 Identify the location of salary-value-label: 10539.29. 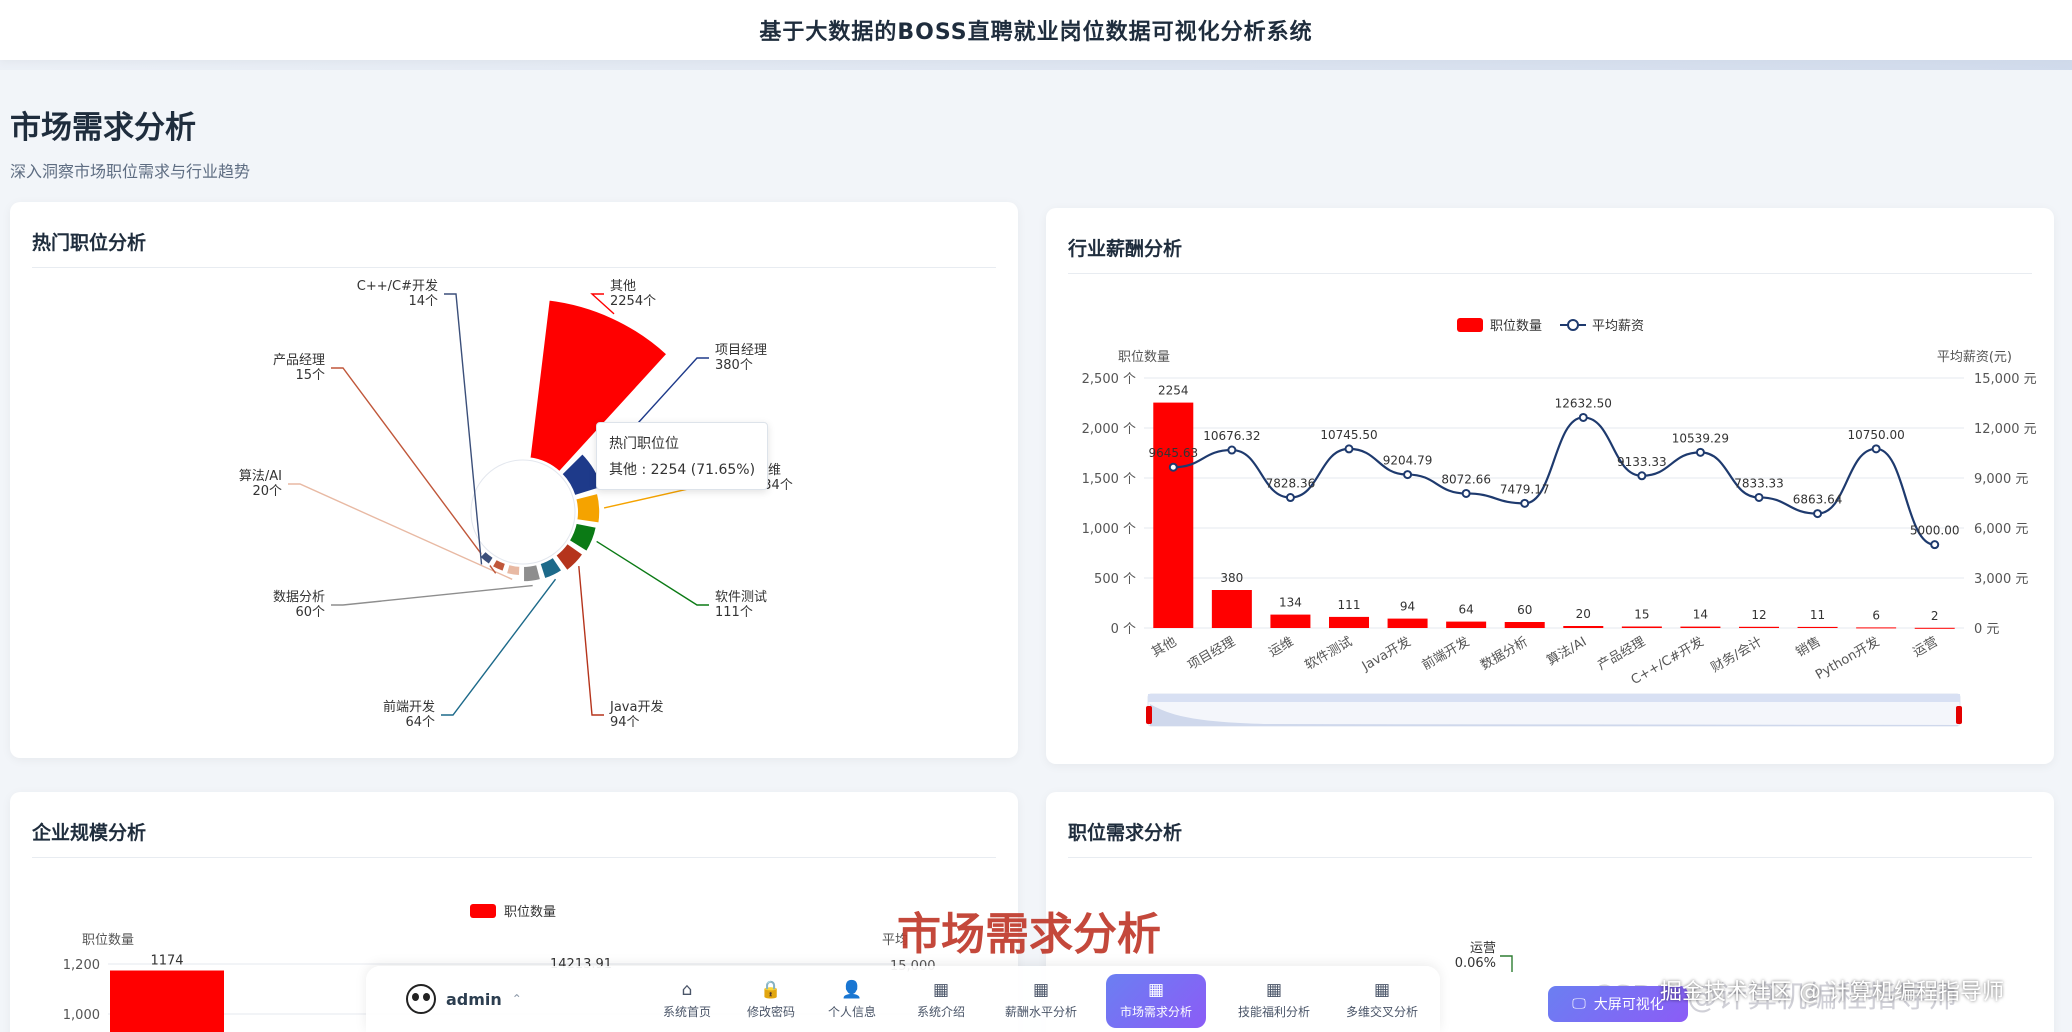
(1700, 438).